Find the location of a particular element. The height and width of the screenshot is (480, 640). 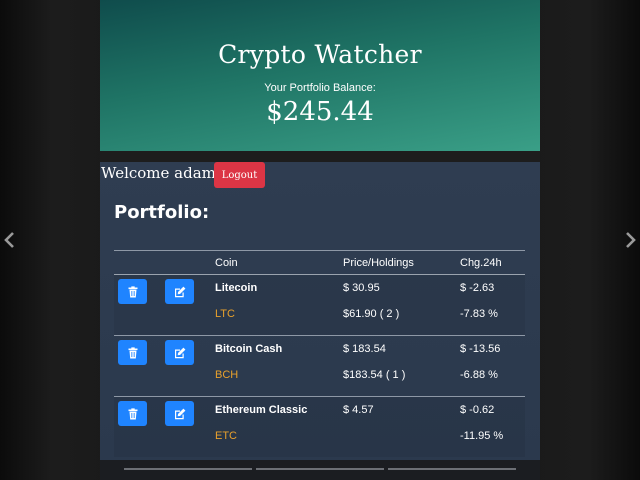

change-percent: -11.95 % is located at coordinates (482, 436).